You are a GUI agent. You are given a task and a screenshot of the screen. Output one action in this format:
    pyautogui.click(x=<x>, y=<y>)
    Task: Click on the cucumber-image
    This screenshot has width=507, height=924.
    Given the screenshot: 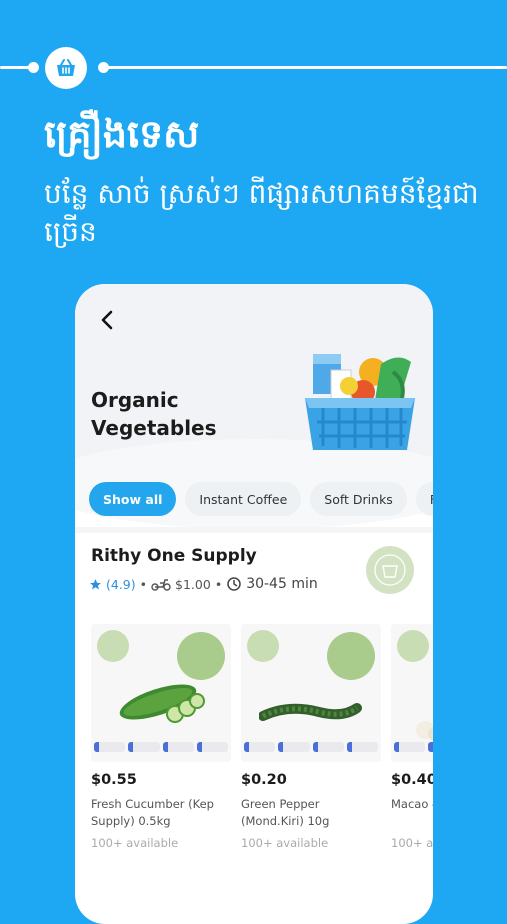 What is the action you would take?
    pyautogui.click(x=162, y=703)
    